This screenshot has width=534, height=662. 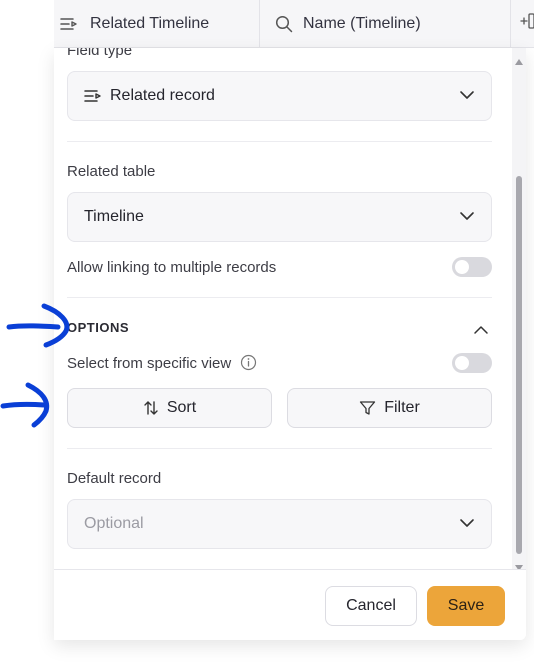 I want to click on sort-button: Sort, so click(x=169, y=408).